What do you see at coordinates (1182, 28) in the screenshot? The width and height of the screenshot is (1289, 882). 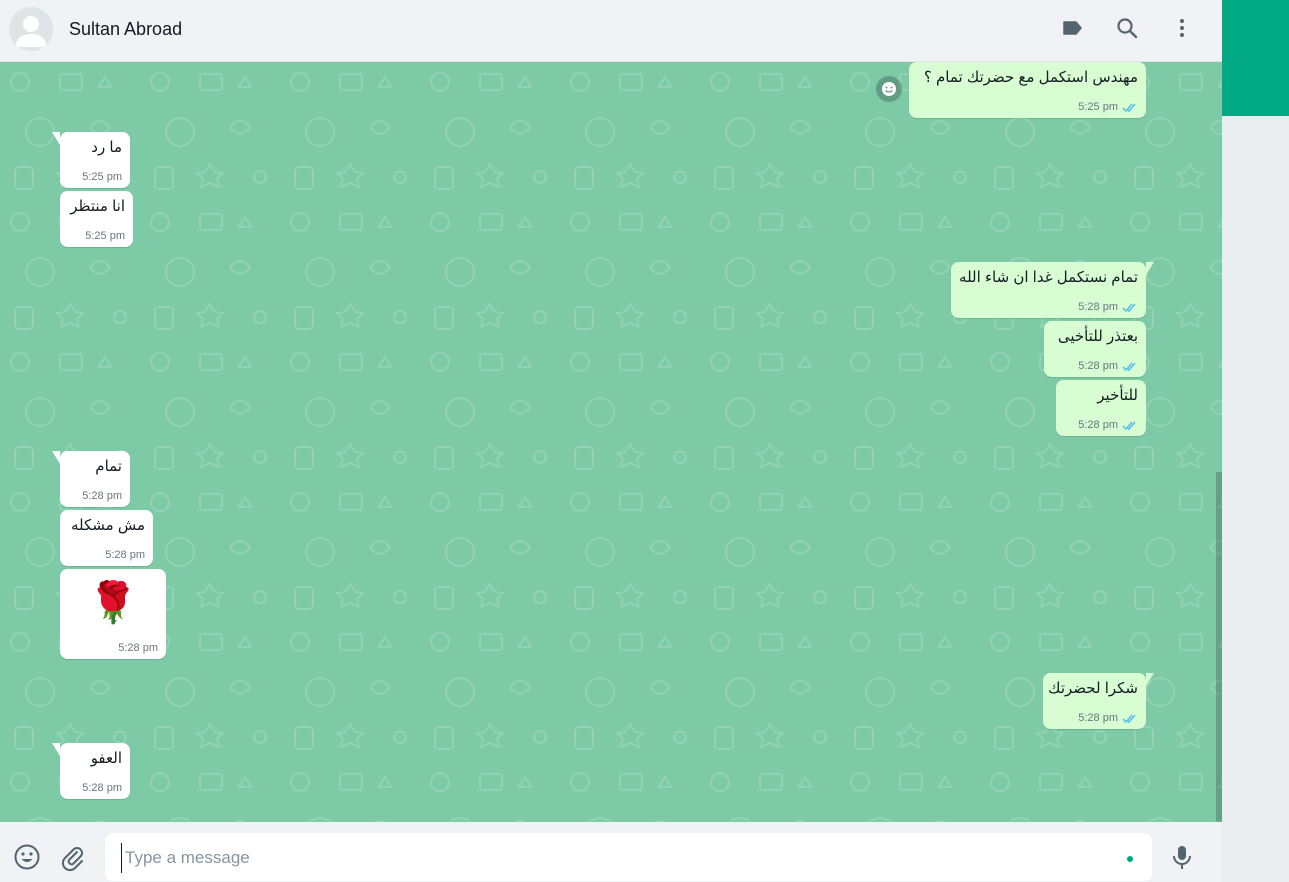 I see `menu-icon` at bounding box center [1182, 28].